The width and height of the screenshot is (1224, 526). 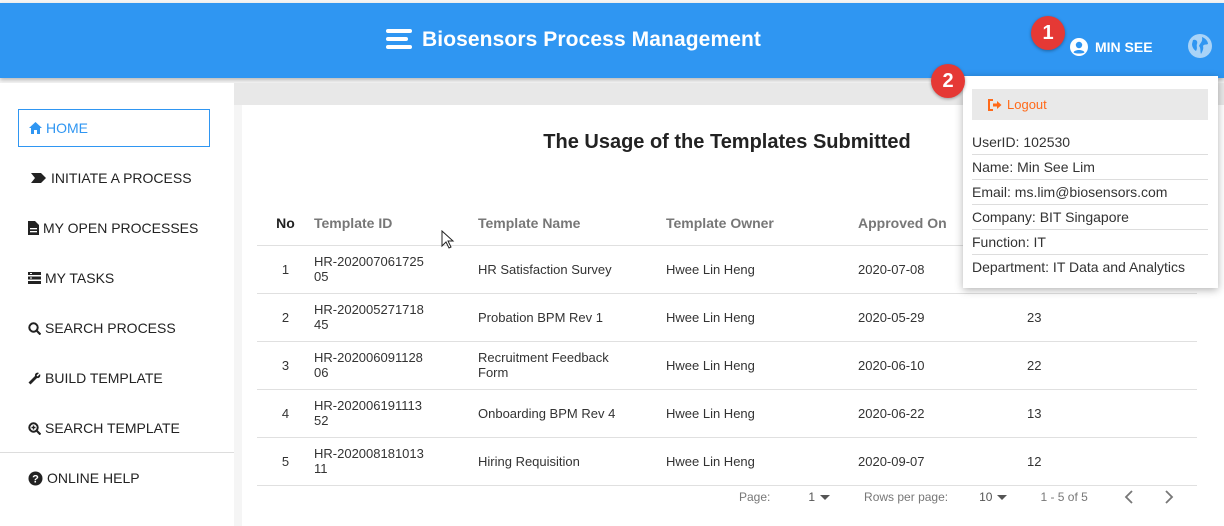 I want to click on cell-usage-count: 22, so click(x=1112, y=364).